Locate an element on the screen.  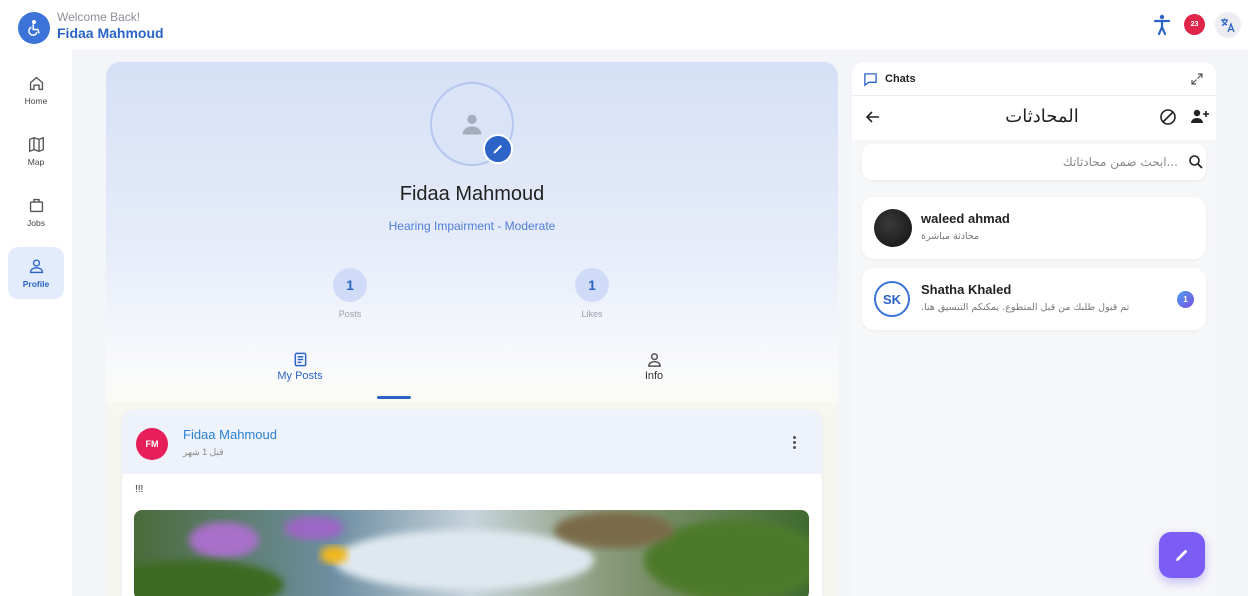
chat-item-waleed: waleed ahmad محادثة مباشرة is located at coordinates (1034, 228).